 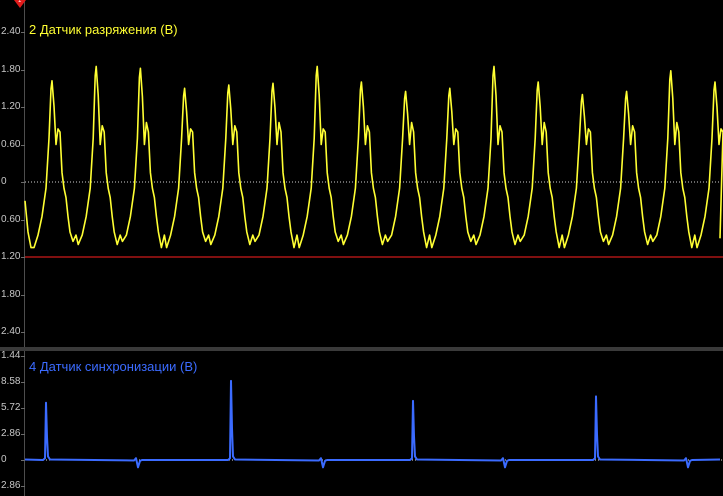 What do you see at coordinates (11, 355) in the screenshot?
I see `y-tick-label: 1.44` at bounding box center [11, 355].